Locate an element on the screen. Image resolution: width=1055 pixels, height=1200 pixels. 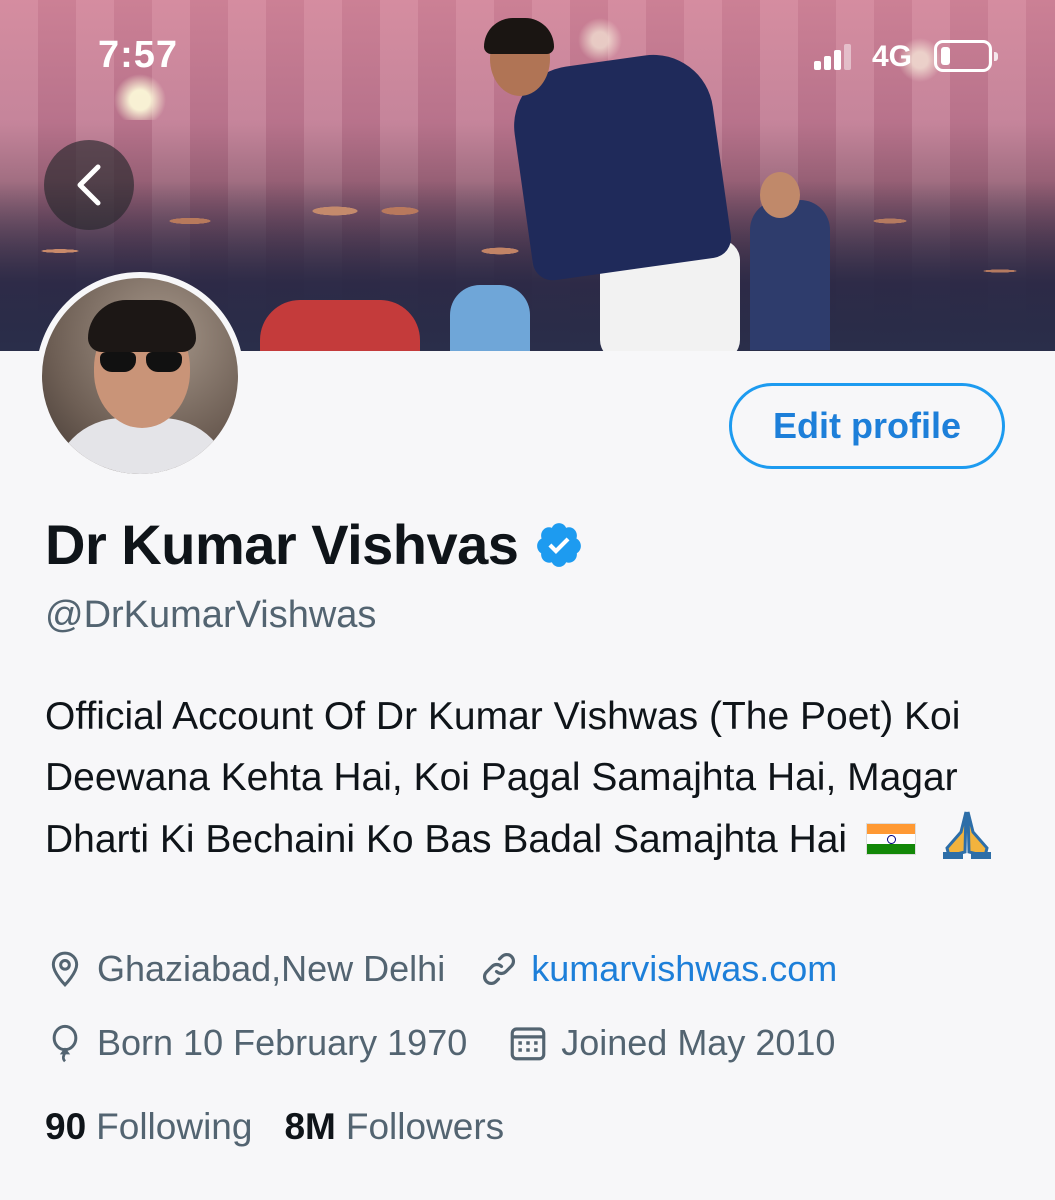
follow-stats: 90 Following 8M Followers is located at coordinates (290, 1127).